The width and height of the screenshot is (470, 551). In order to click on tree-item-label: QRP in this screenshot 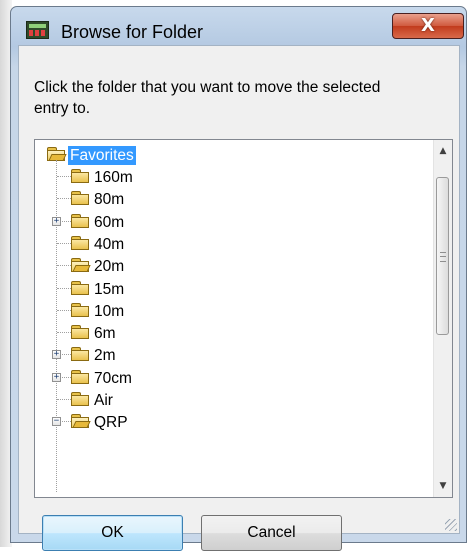, I will do `click(111, 423)`.